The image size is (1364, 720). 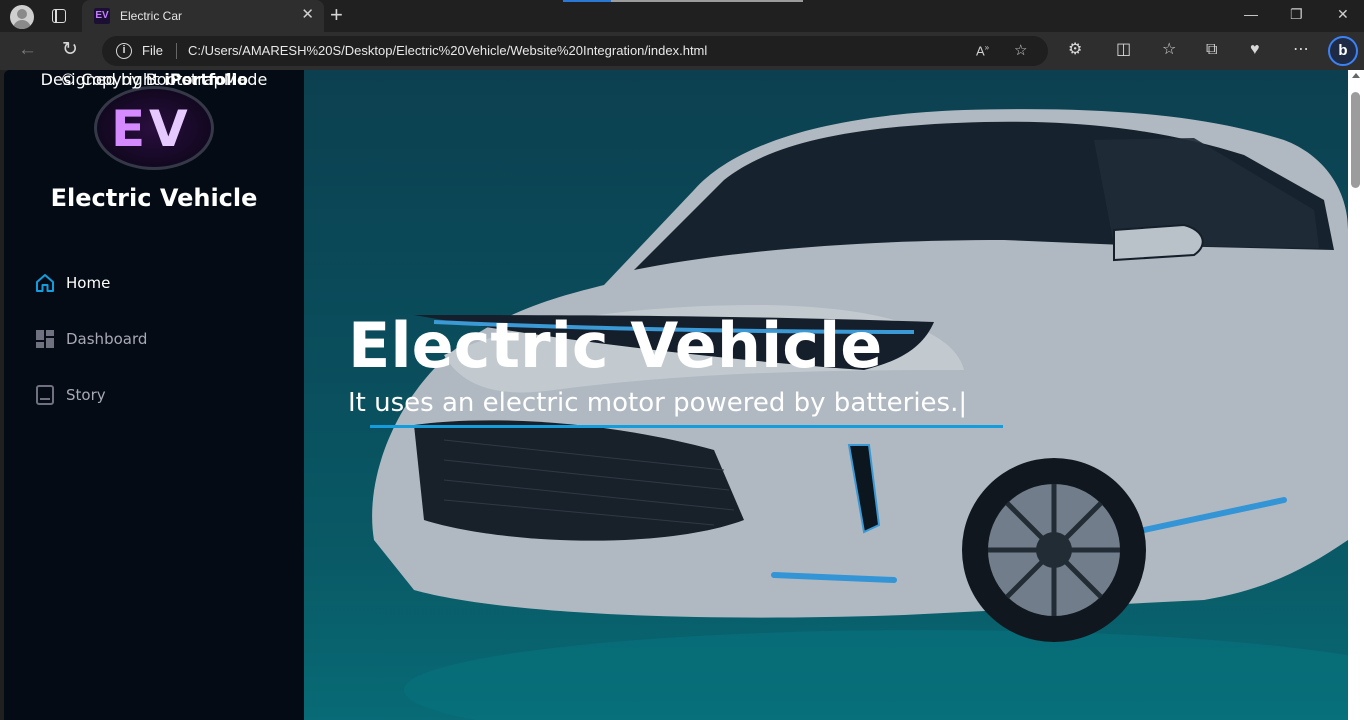 I want to click on brand-title: Electric Vehicle, so click(x=154, y=198).